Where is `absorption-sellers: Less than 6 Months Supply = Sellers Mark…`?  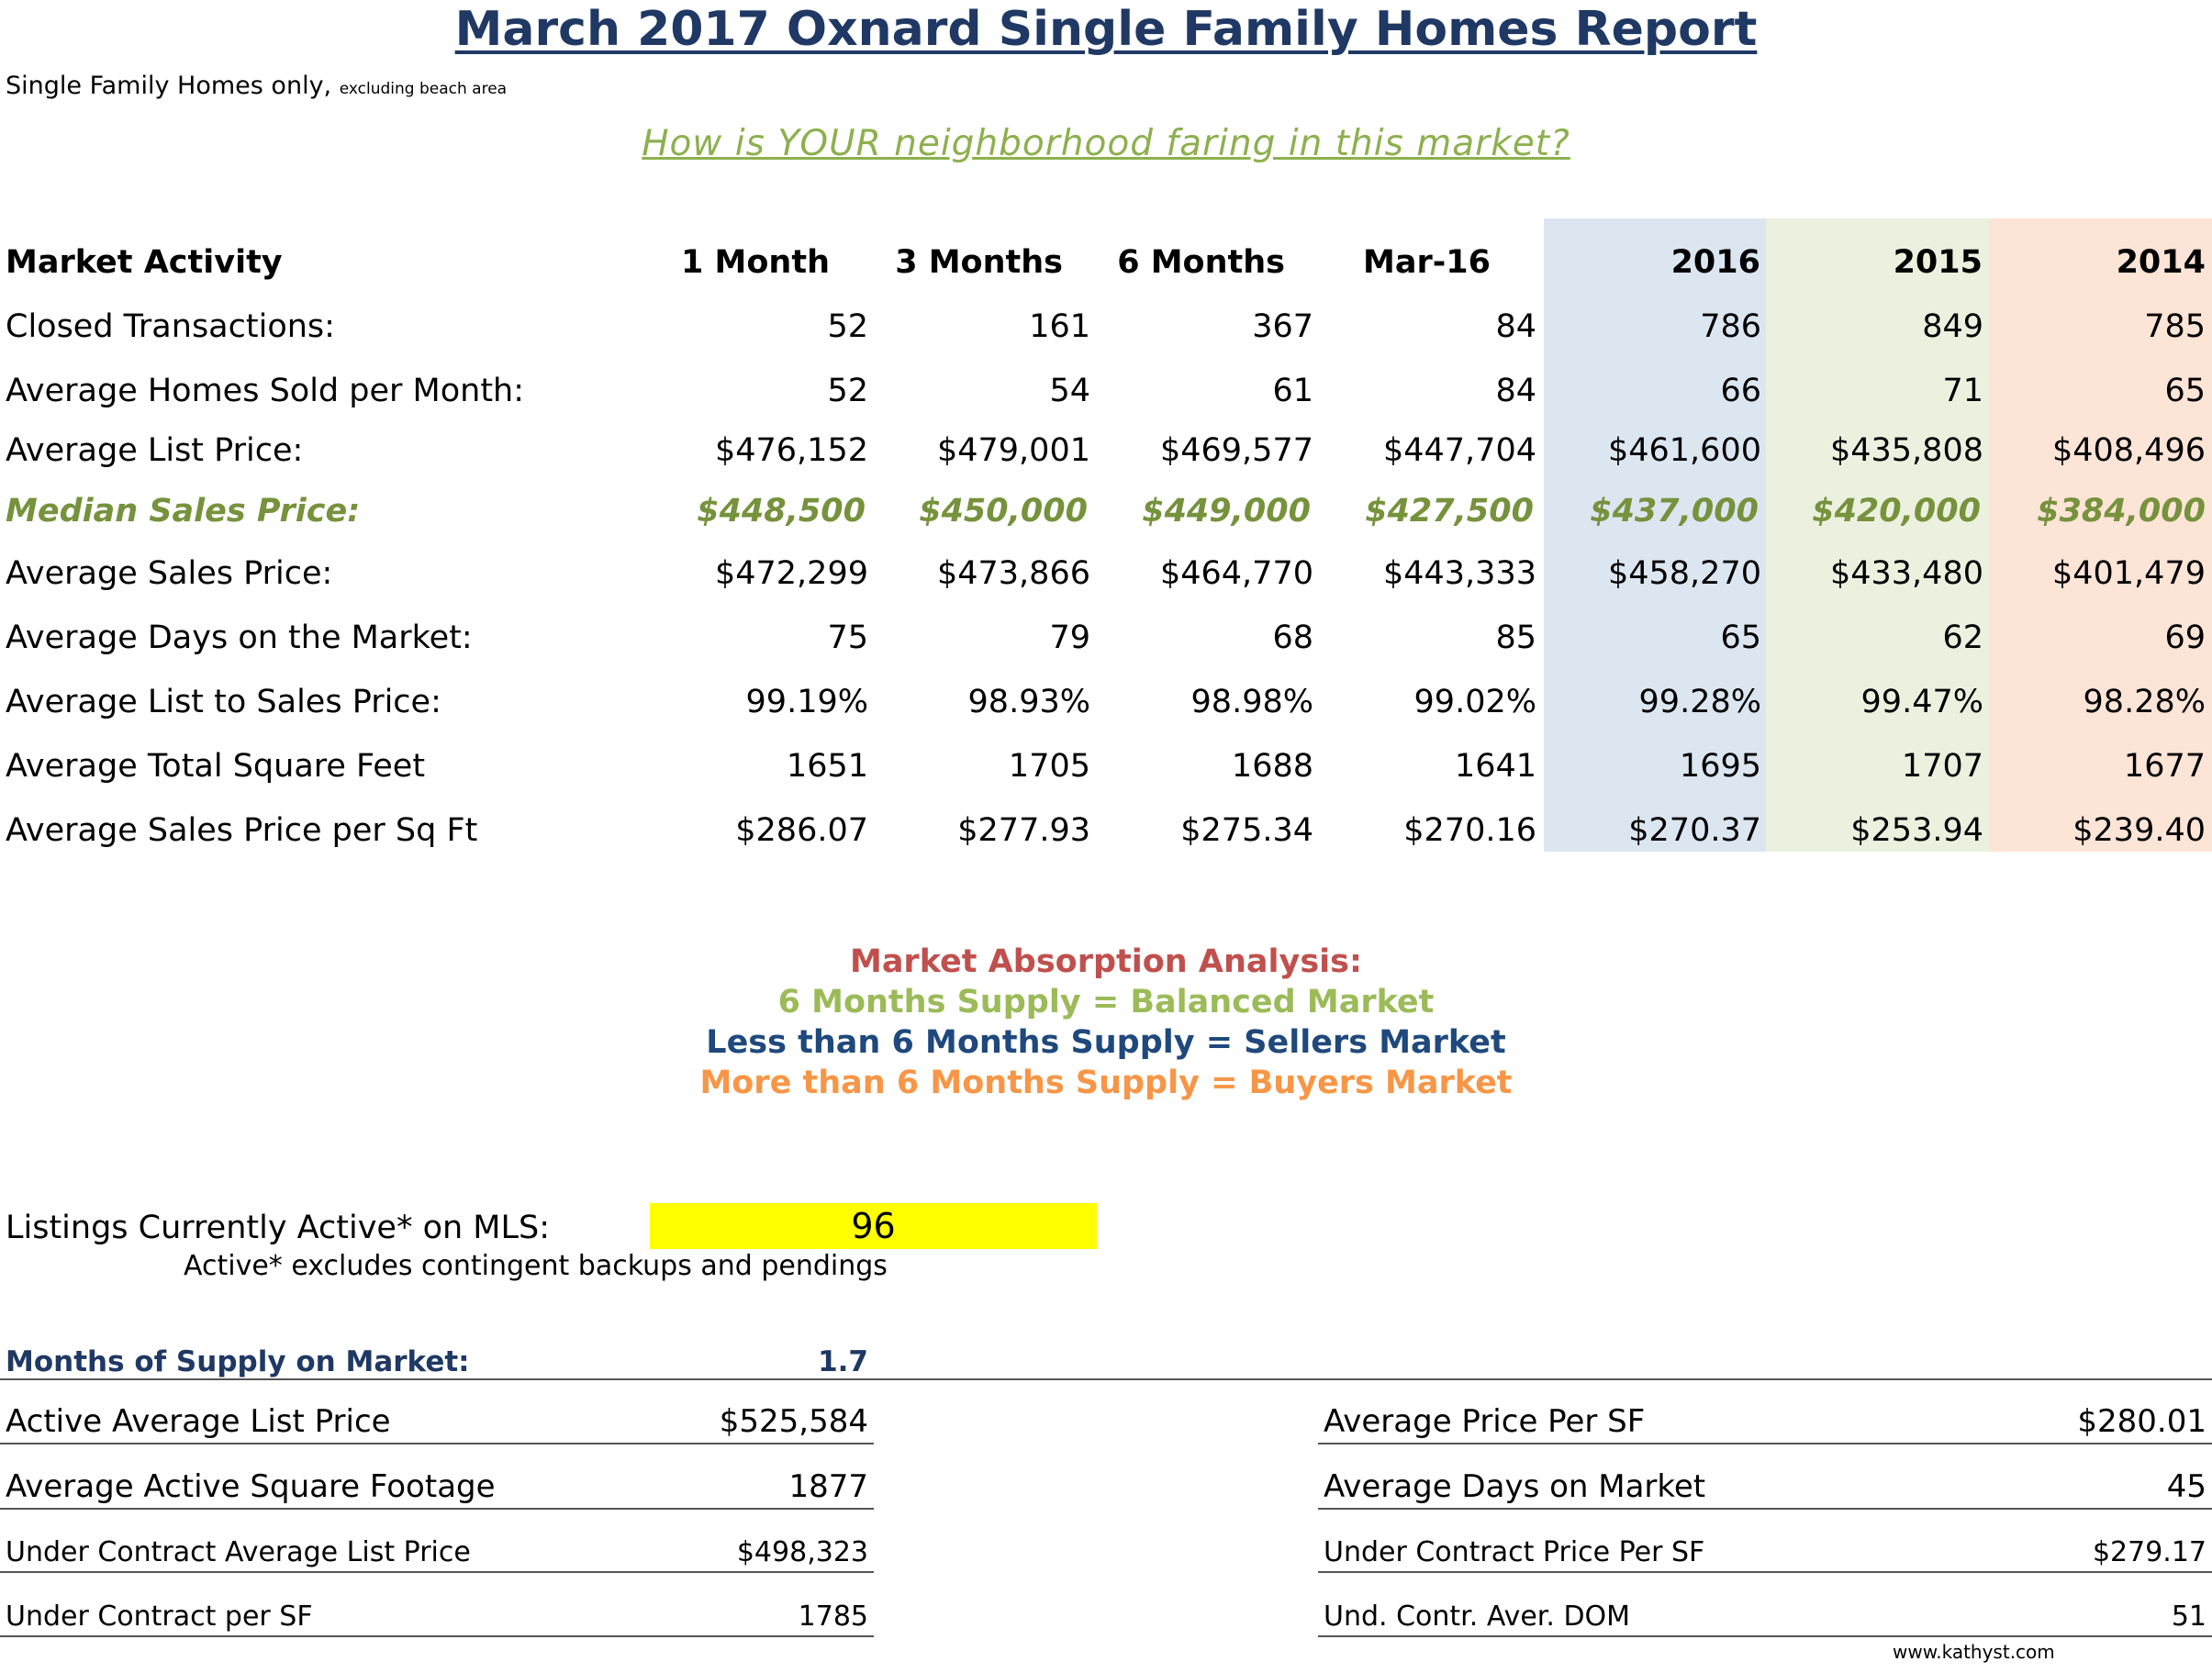
absorption-sellers: Less than 6 Months Supply = Sellers Mark… is located at coordinates (1106, 1043).